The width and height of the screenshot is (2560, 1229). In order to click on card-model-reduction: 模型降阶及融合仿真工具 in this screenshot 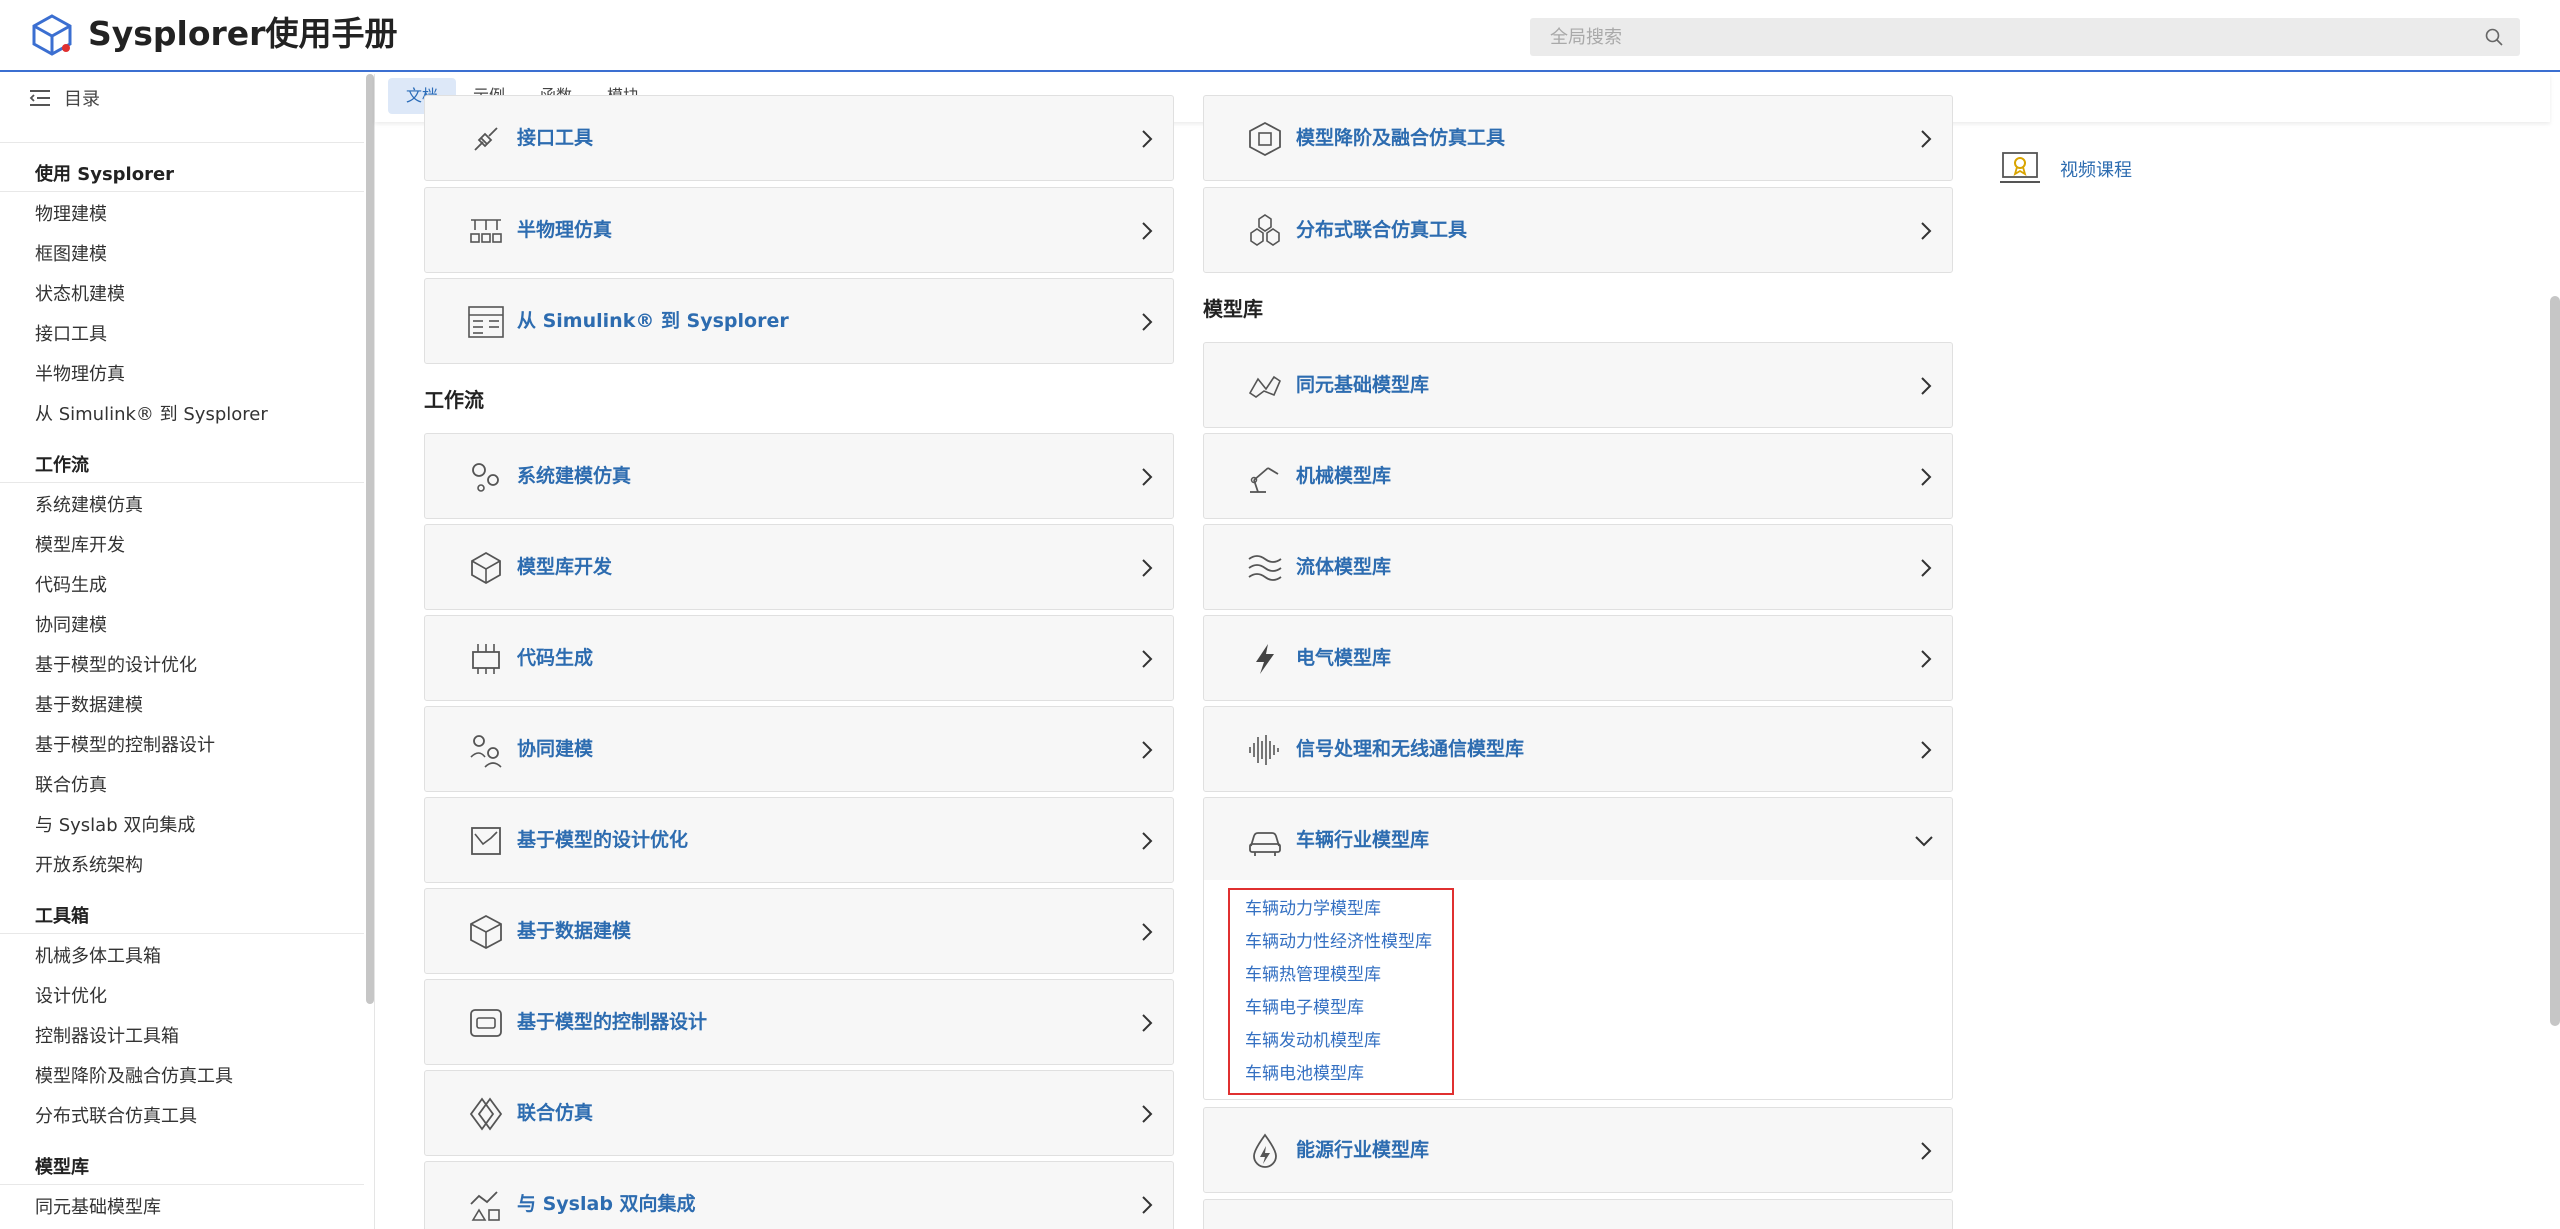, I will do `click(1578, 138)`.